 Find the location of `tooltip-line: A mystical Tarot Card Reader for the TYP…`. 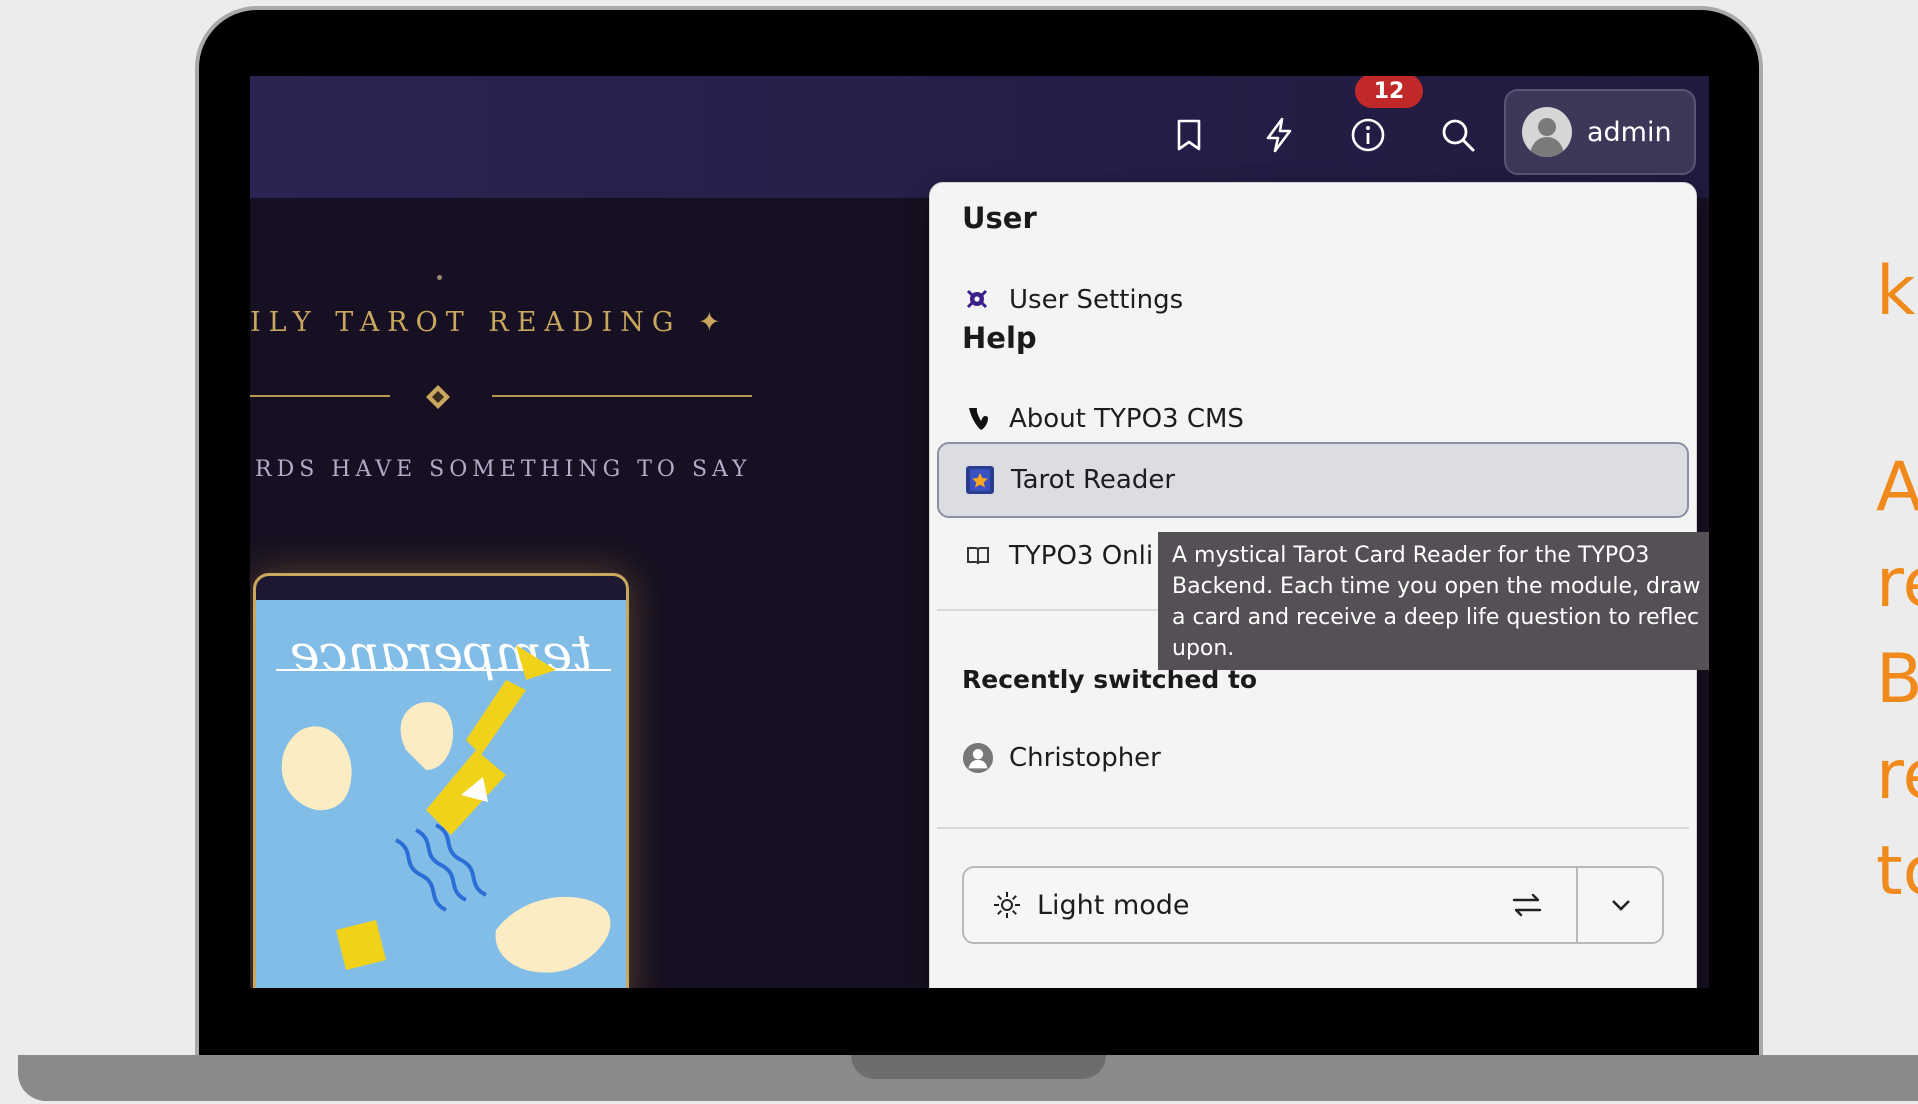

tooltip-line: A mystical Tarot Card Reader for the TYP… is located at coordinates (1411, 555).